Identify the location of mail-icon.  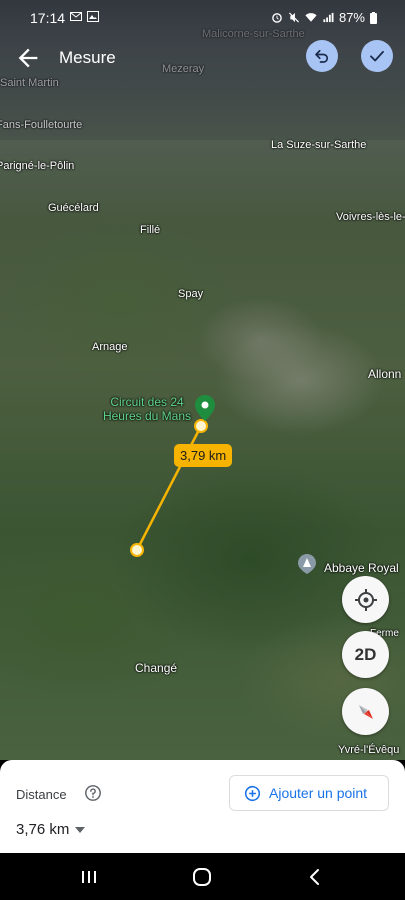
(76, 16).